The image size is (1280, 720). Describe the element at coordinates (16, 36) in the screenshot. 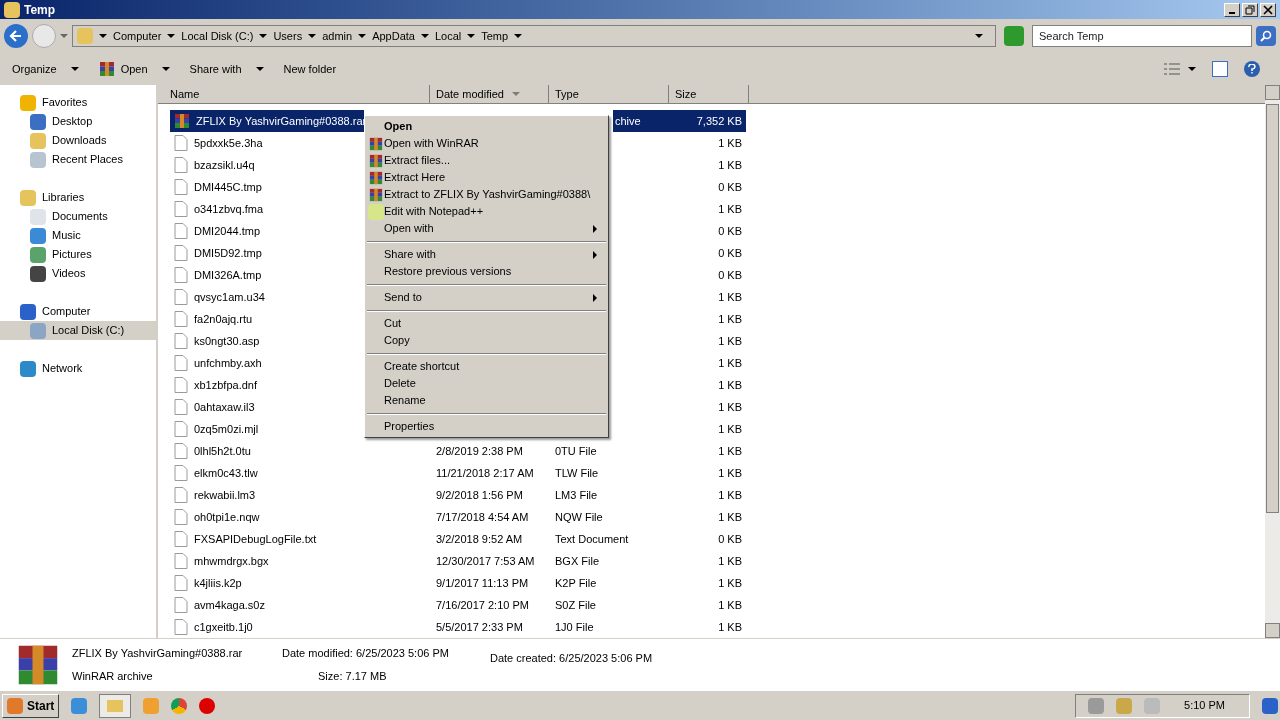

I see `back-button` at that location.